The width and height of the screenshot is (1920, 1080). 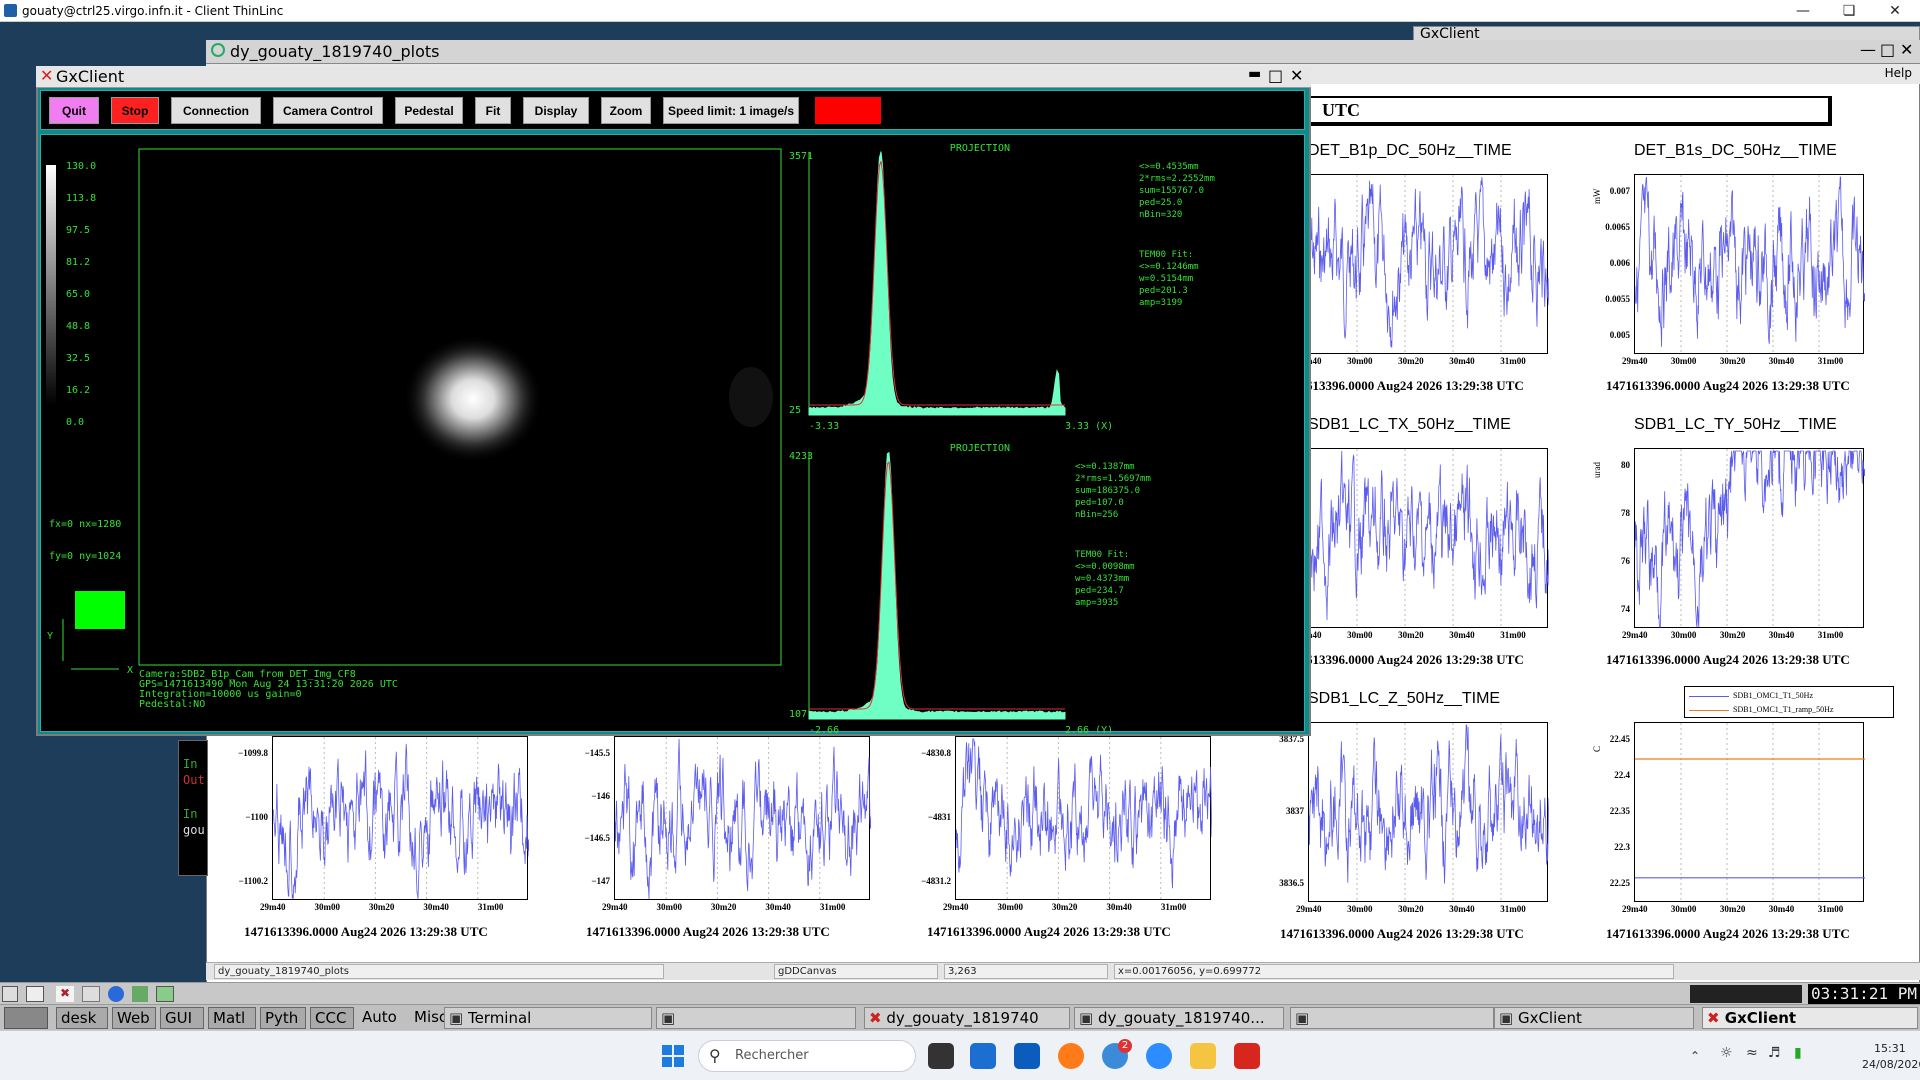 I want to click on restore-button: ❏, so click(x=1849, y=11).